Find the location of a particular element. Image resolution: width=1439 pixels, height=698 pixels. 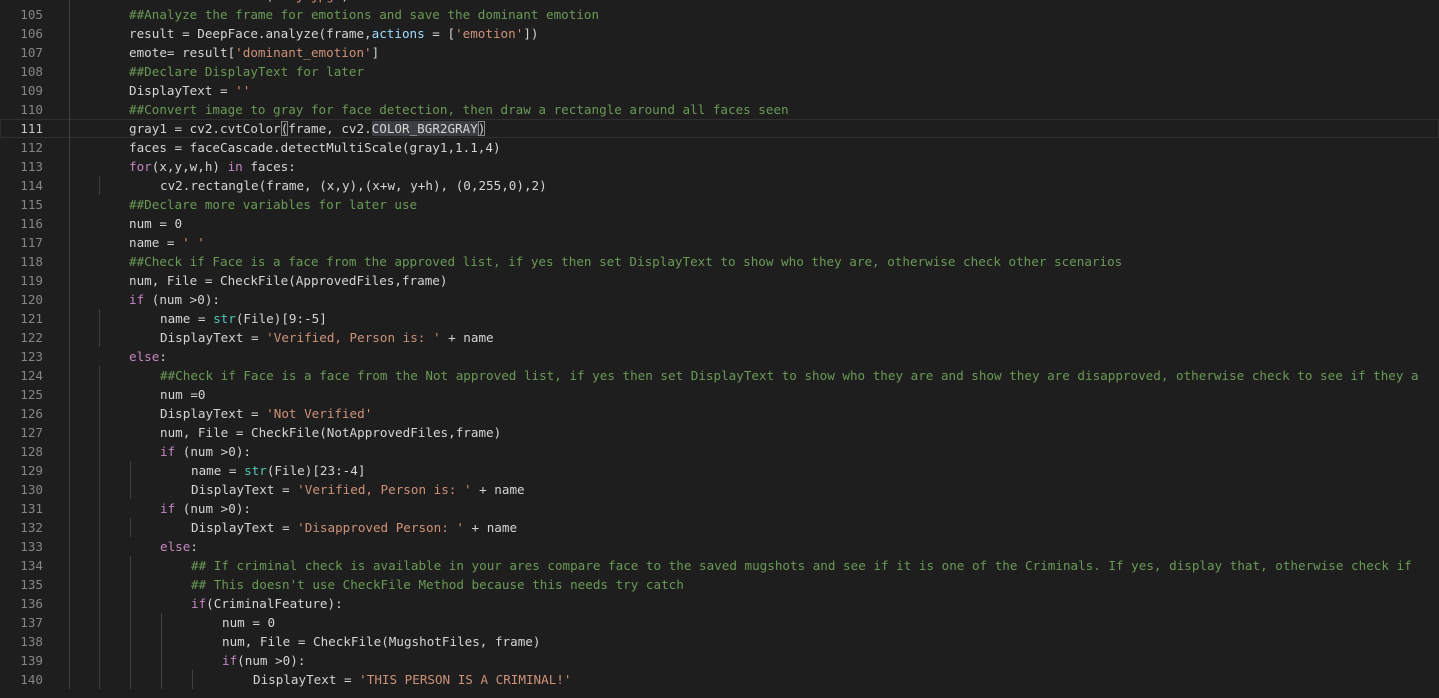

code-text: if(num >0): is located at coordinates (263, 660).